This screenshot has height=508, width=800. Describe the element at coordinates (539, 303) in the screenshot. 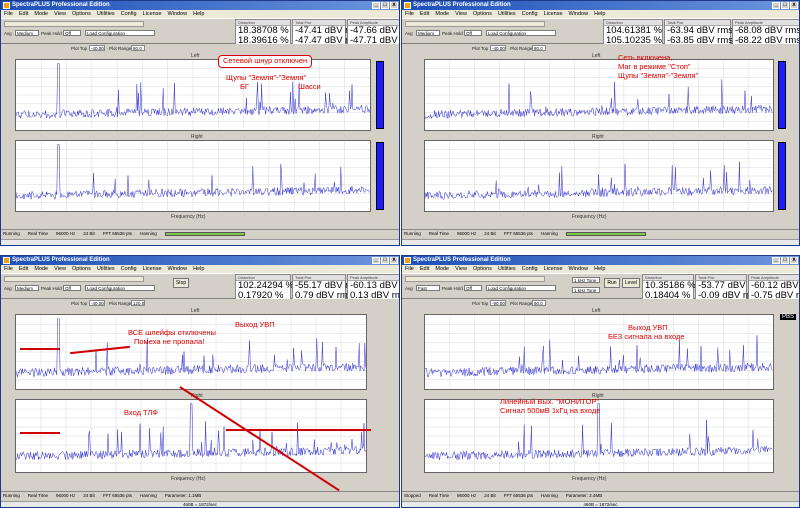

I see `plot-range-field: 90.0` at that location.